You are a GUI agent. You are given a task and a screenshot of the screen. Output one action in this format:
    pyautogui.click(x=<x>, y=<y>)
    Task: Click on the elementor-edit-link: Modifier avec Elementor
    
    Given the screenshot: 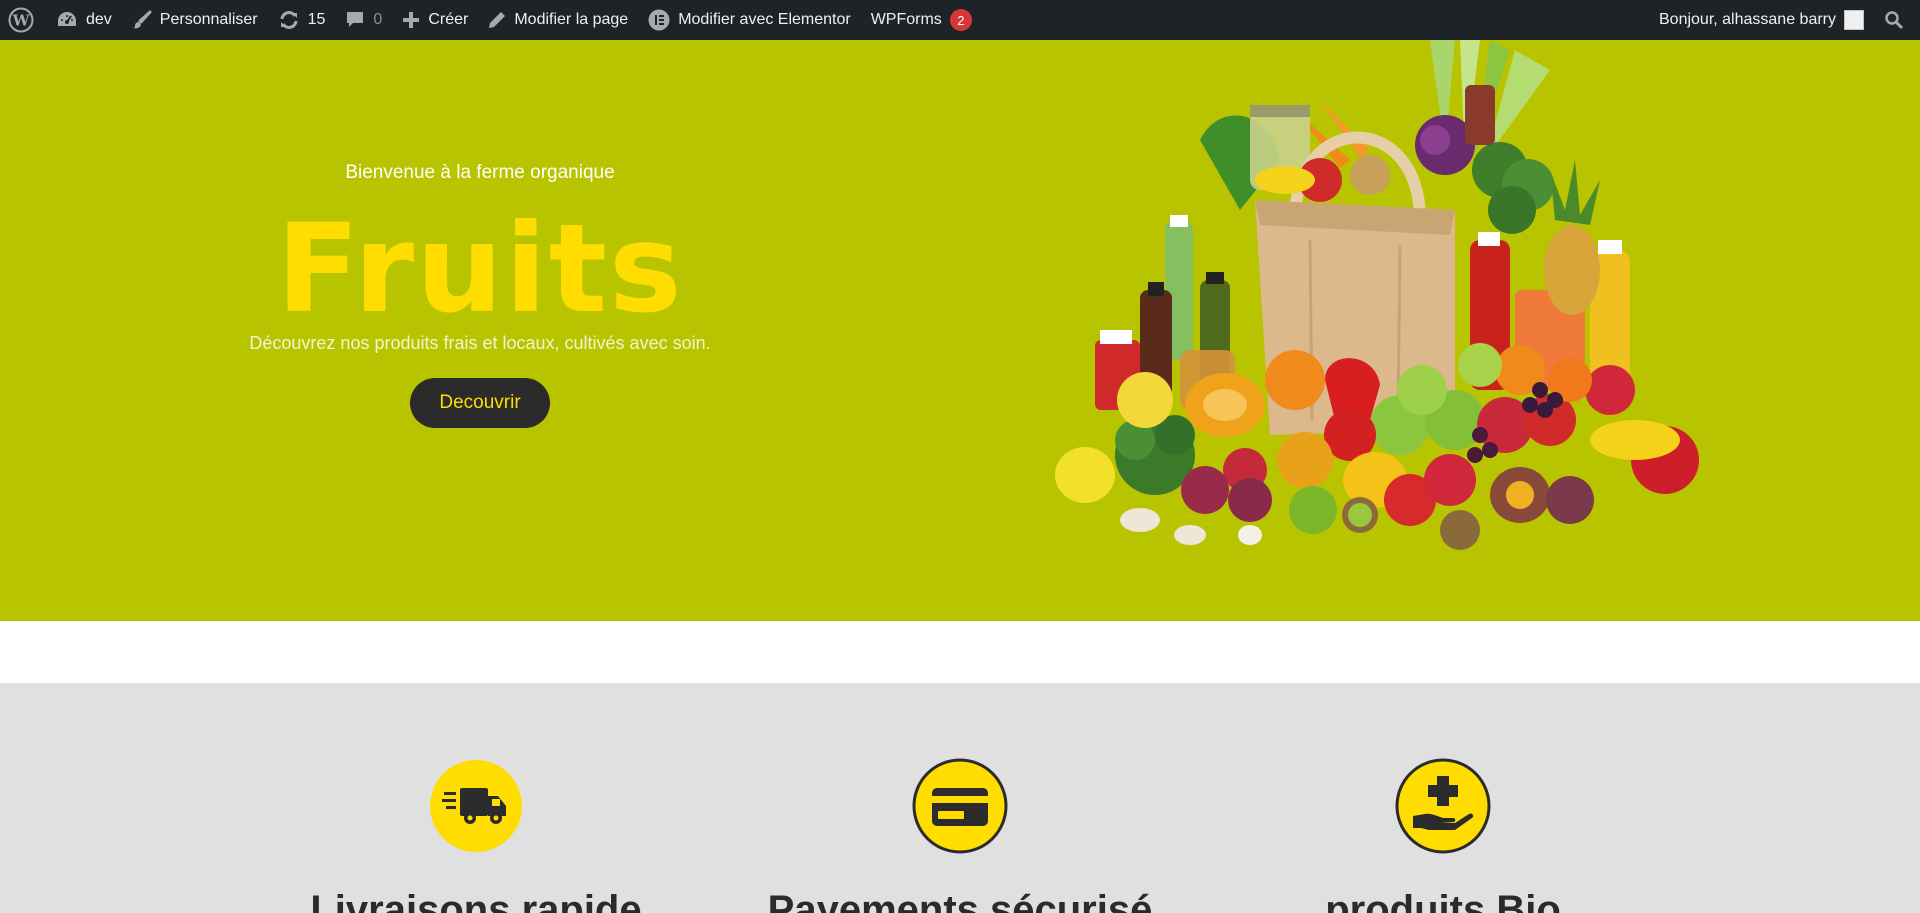 What is the action you would take?
    pyautogui.click(x=749, y=20)
    